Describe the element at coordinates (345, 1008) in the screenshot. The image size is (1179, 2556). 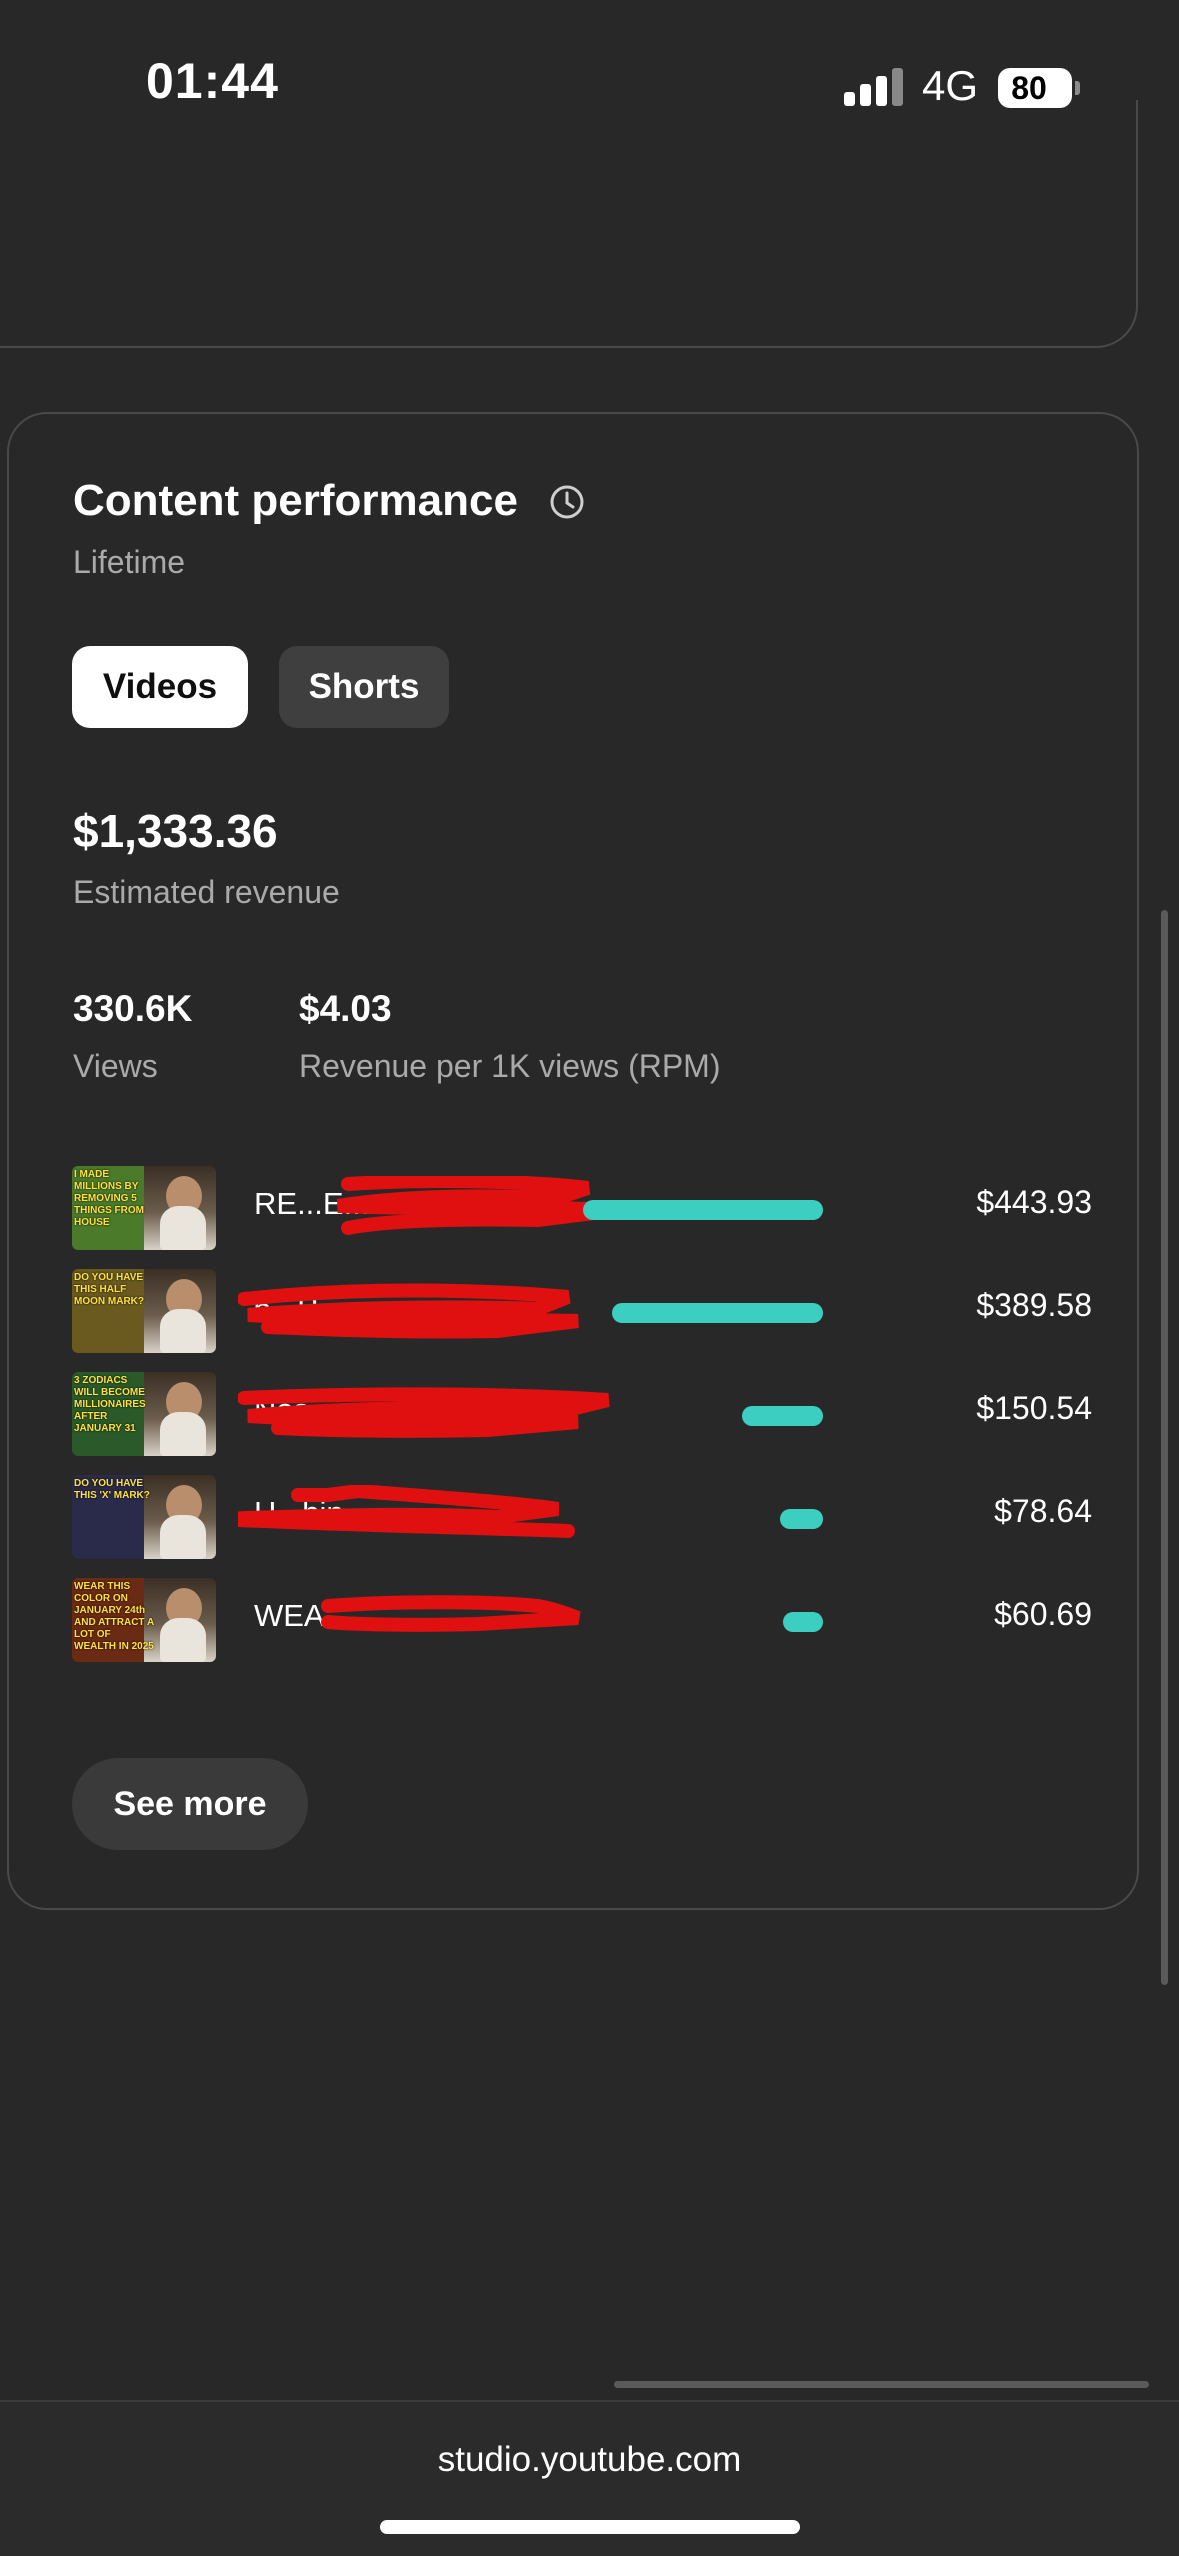
I see `rpm-value: $4.03` at that location.